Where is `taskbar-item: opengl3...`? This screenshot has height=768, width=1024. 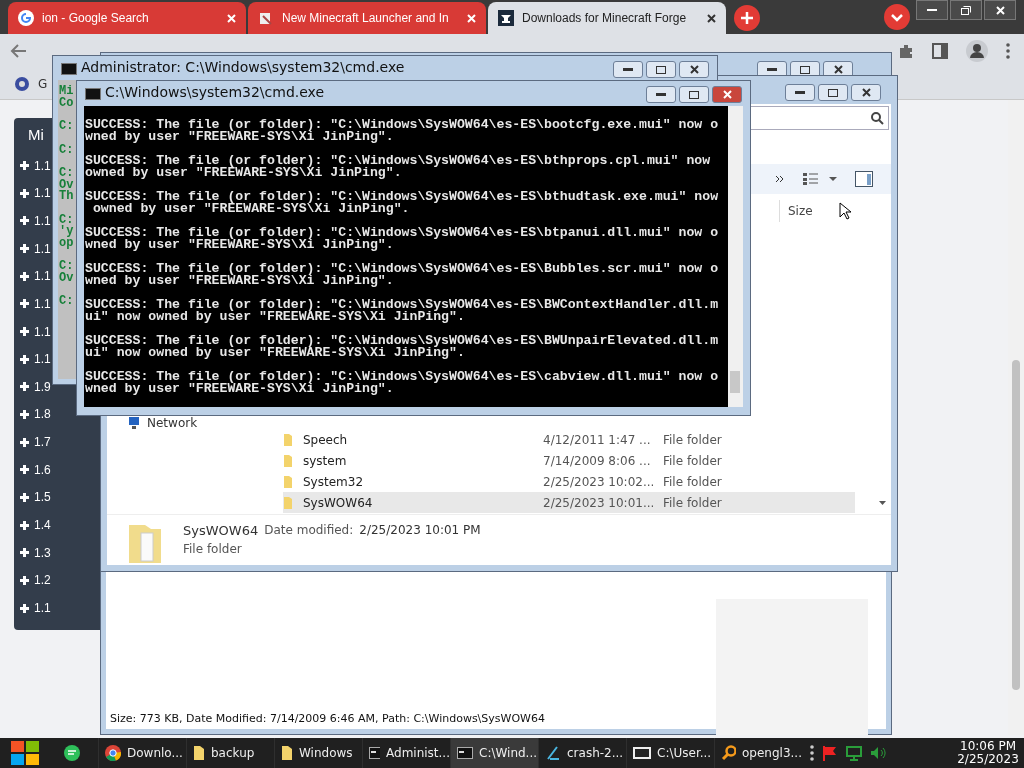
taskbar-item: opengl3... is located at coordinates (758, 753).